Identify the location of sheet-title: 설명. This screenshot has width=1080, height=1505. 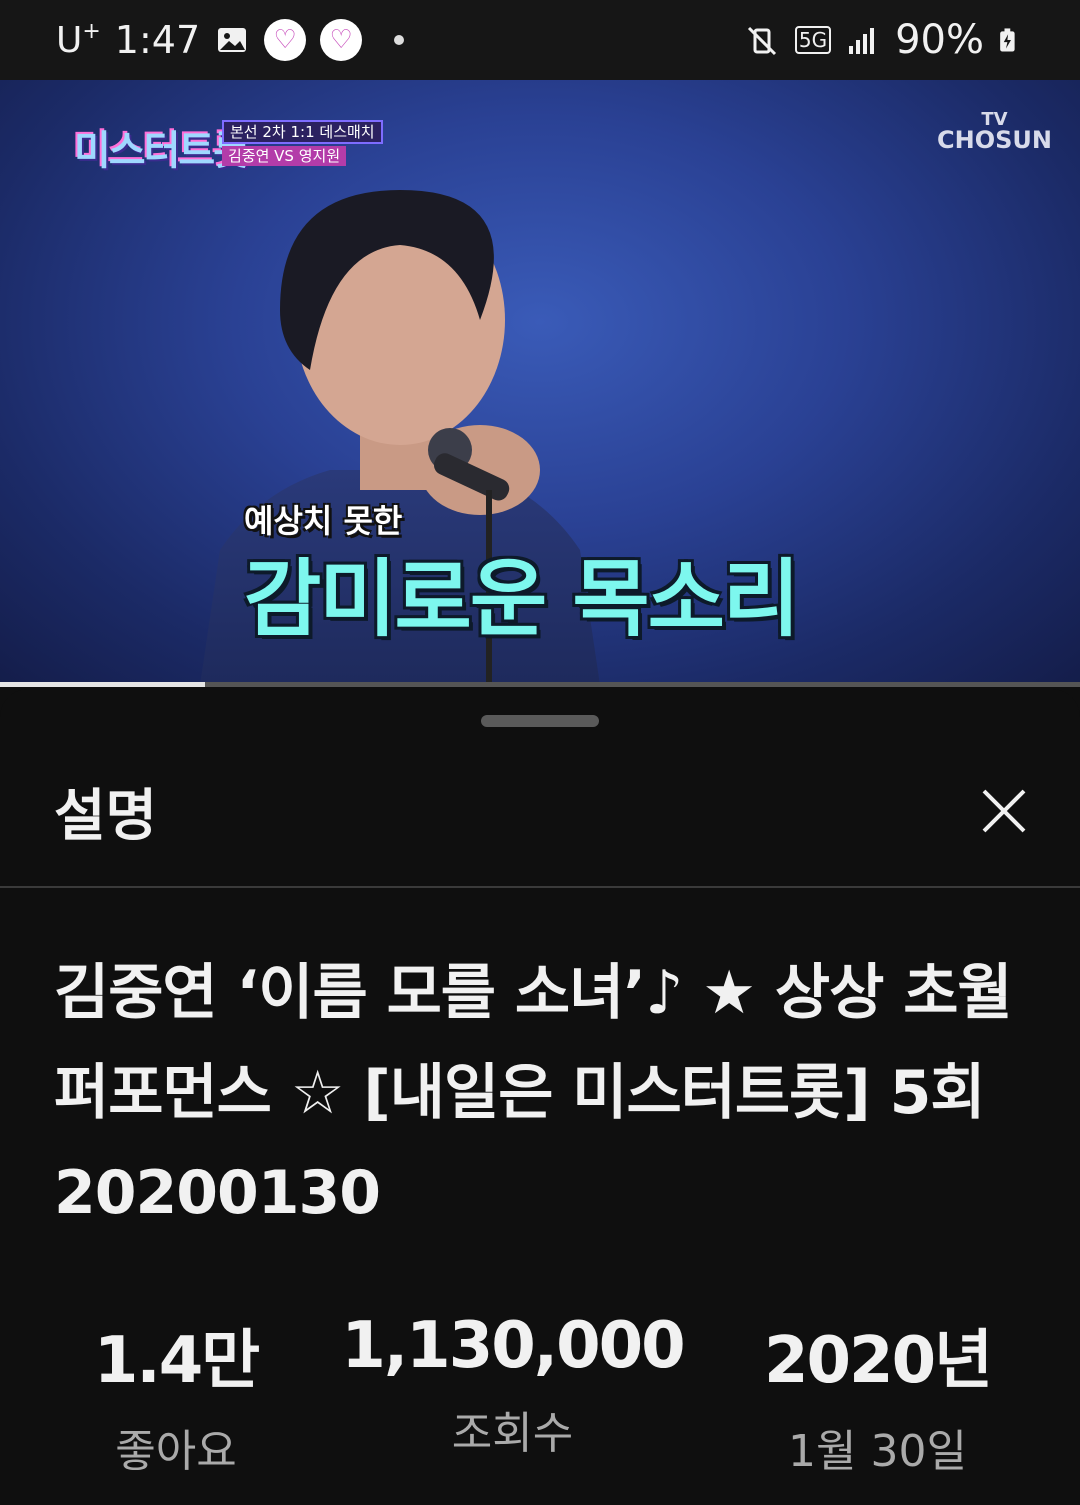
(106, 816).